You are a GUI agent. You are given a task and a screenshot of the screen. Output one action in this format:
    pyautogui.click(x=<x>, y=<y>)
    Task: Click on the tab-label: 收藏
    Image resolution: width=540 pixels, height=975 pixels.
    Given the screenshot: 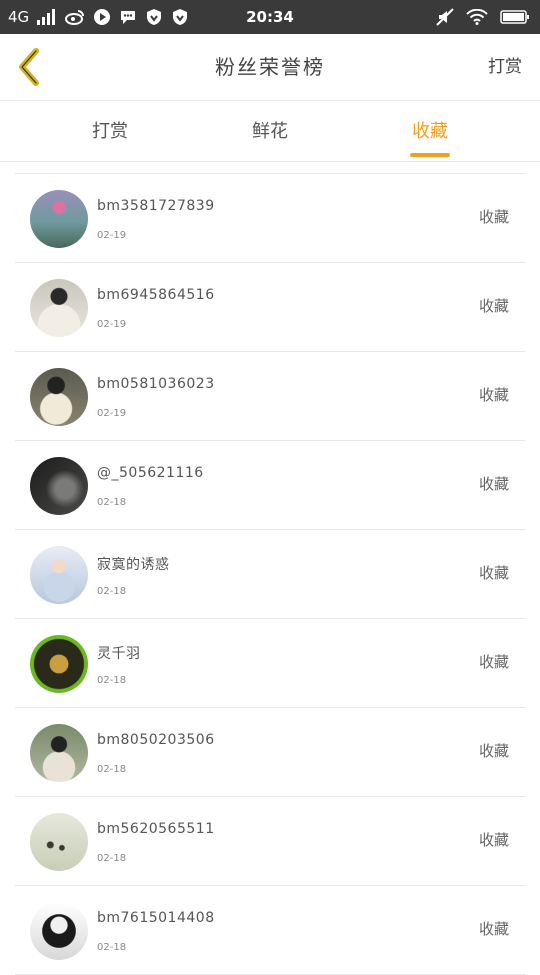 What is the action you would take?
    pyautogui.click(x=430, y=131)
    